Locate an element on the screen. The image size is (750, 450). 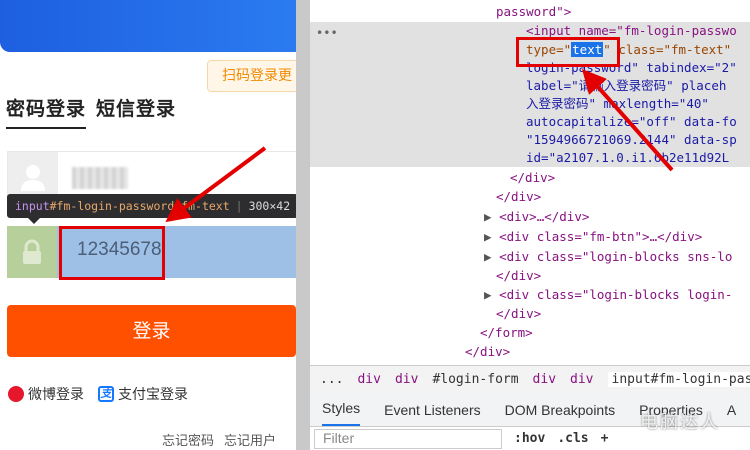
forgot-username-link: 忘记用户 is located at coordinates (250, 439).